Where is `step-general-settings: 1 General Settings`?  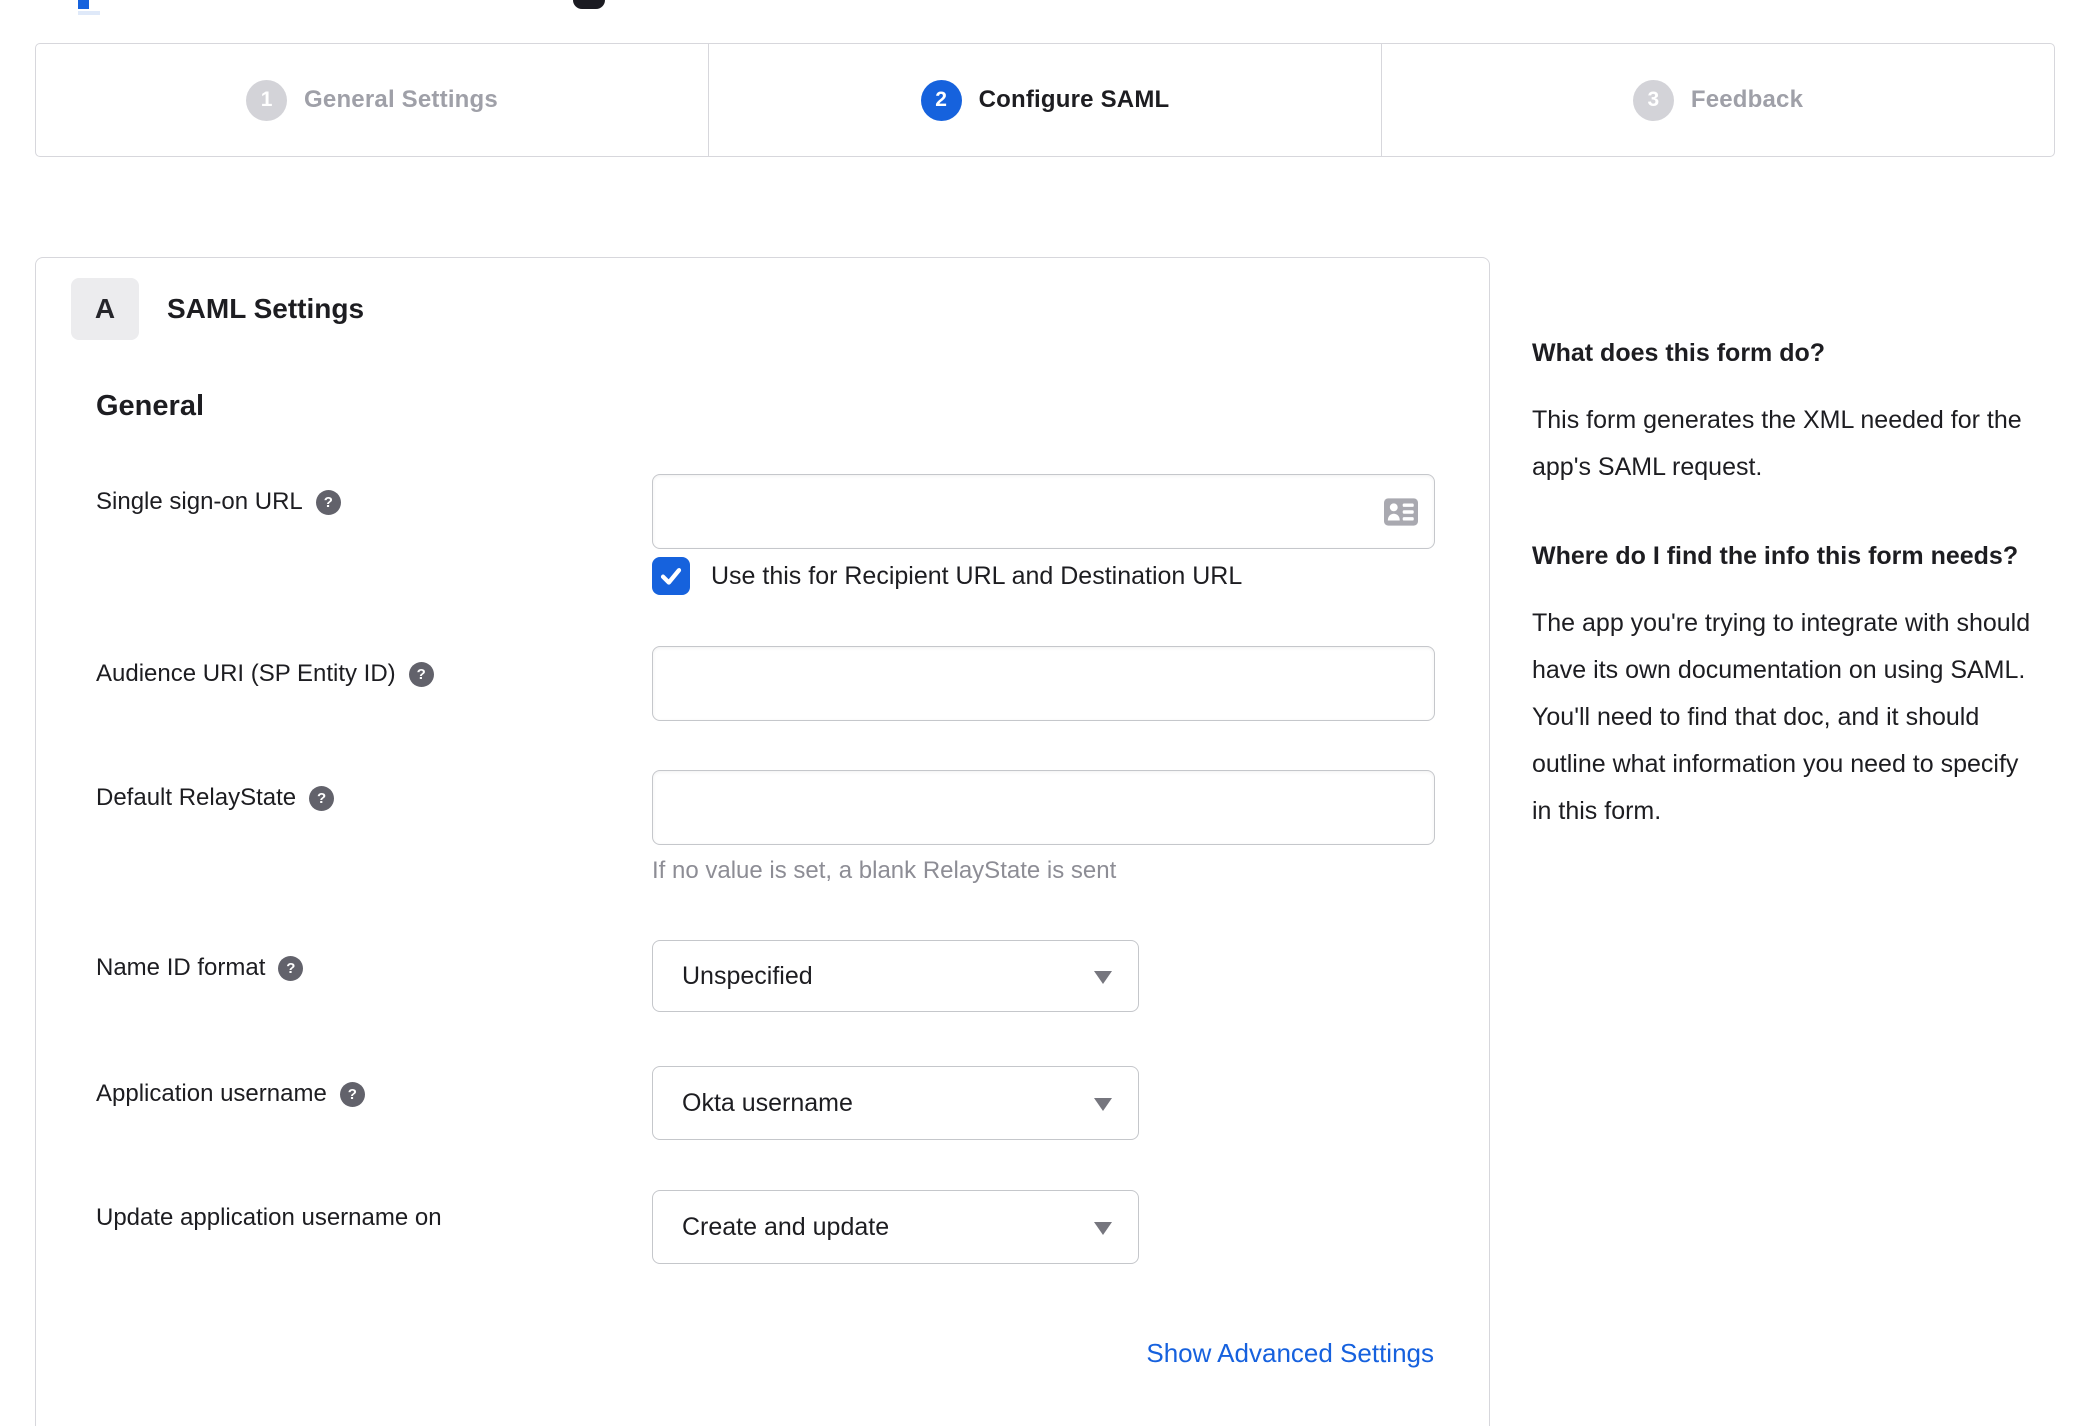
step-general-settings: 1 General Settings is located at coordinates (372, 100).